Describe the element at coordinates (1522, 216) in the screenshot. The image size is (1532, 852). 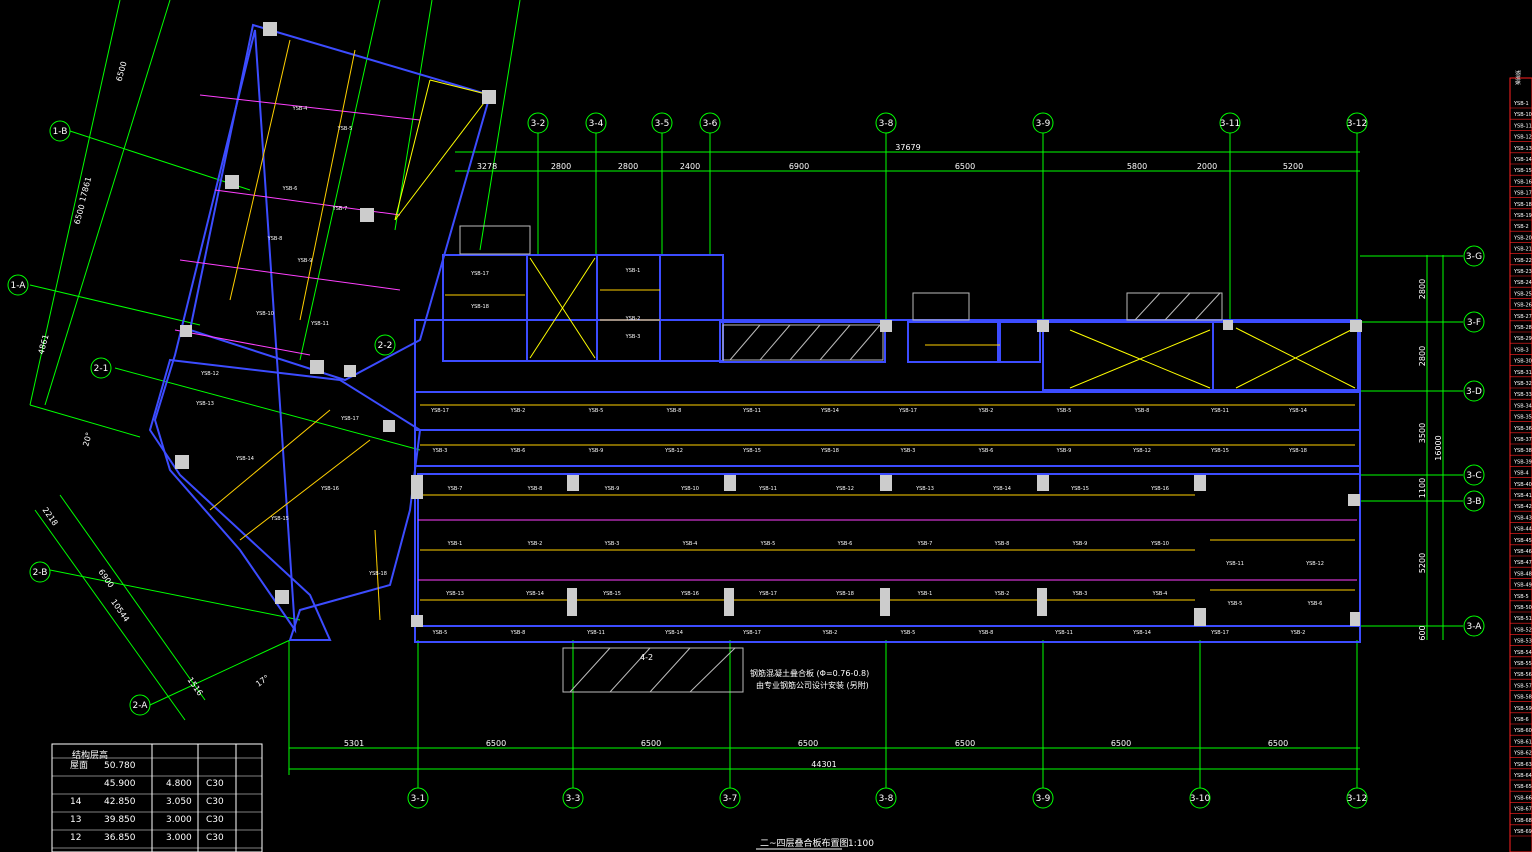
I see `side-item: YSB-19` at that location.